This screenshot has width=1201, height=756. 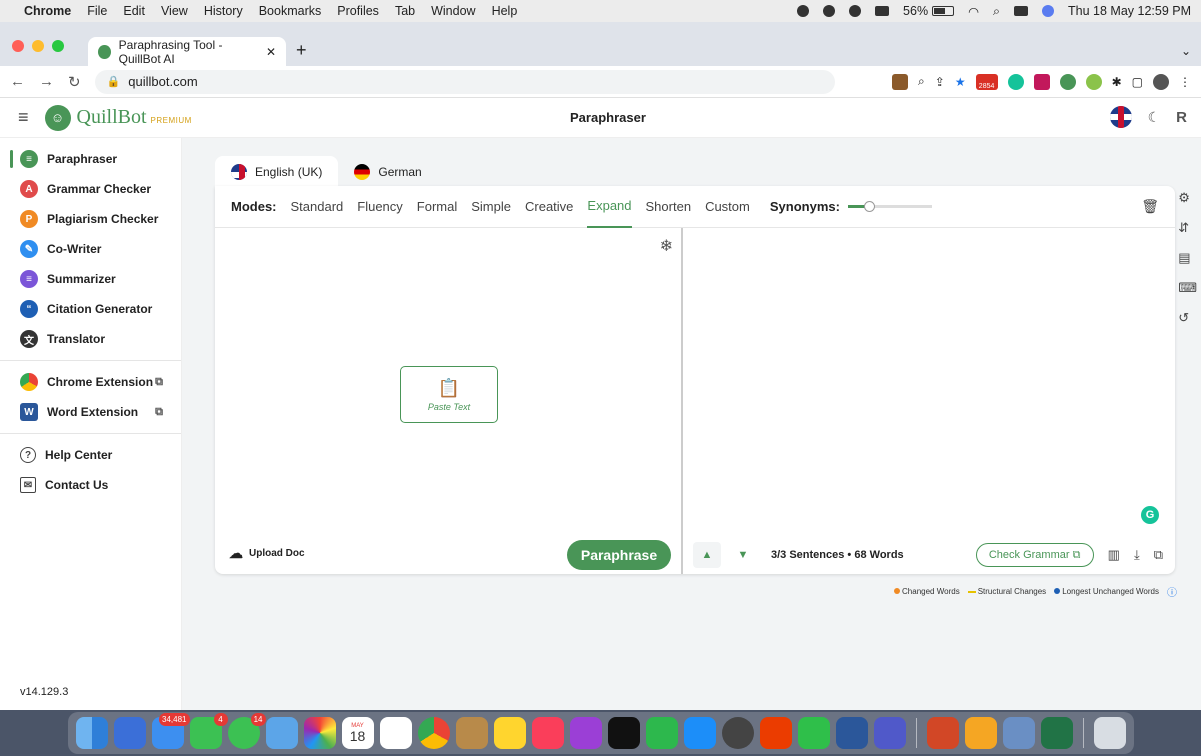 What do you see at coordinates (437, 207) in the screenshot?
I see `mode-formal: Formal` at bounding box center [437, 207].